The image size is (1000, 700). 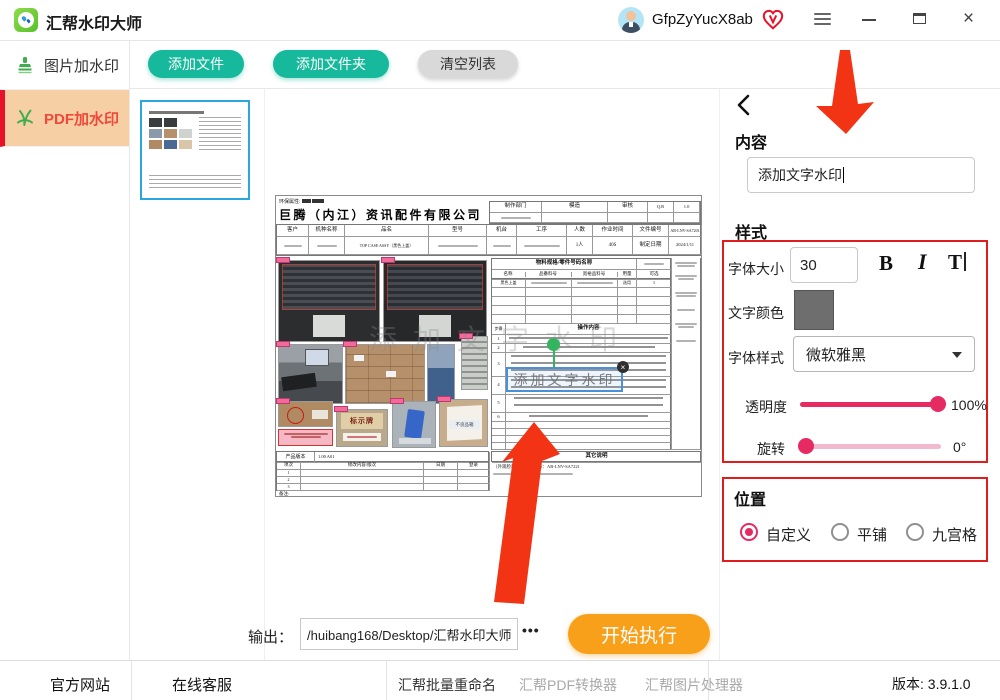 What do you see at coordinates (381, 215) in the screenshot?
I see `doc-company-title: 巨腾（内江）资讯配件有限公司` at bounding box center [381, 215].